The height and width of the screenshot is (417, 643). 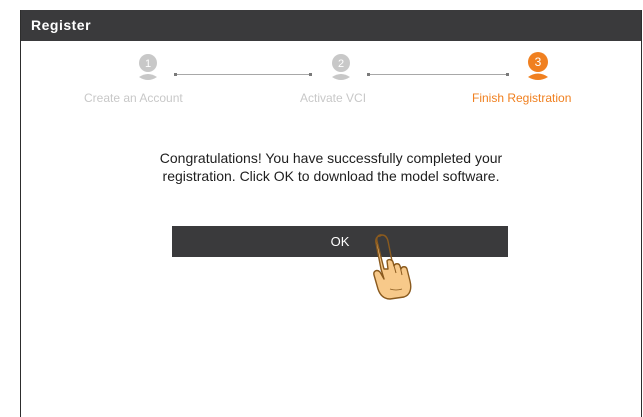 What do you see at coordinates (392, 267) in the screenshot?
I see `pointing-hand-icon` at bounding box center [392, 267].